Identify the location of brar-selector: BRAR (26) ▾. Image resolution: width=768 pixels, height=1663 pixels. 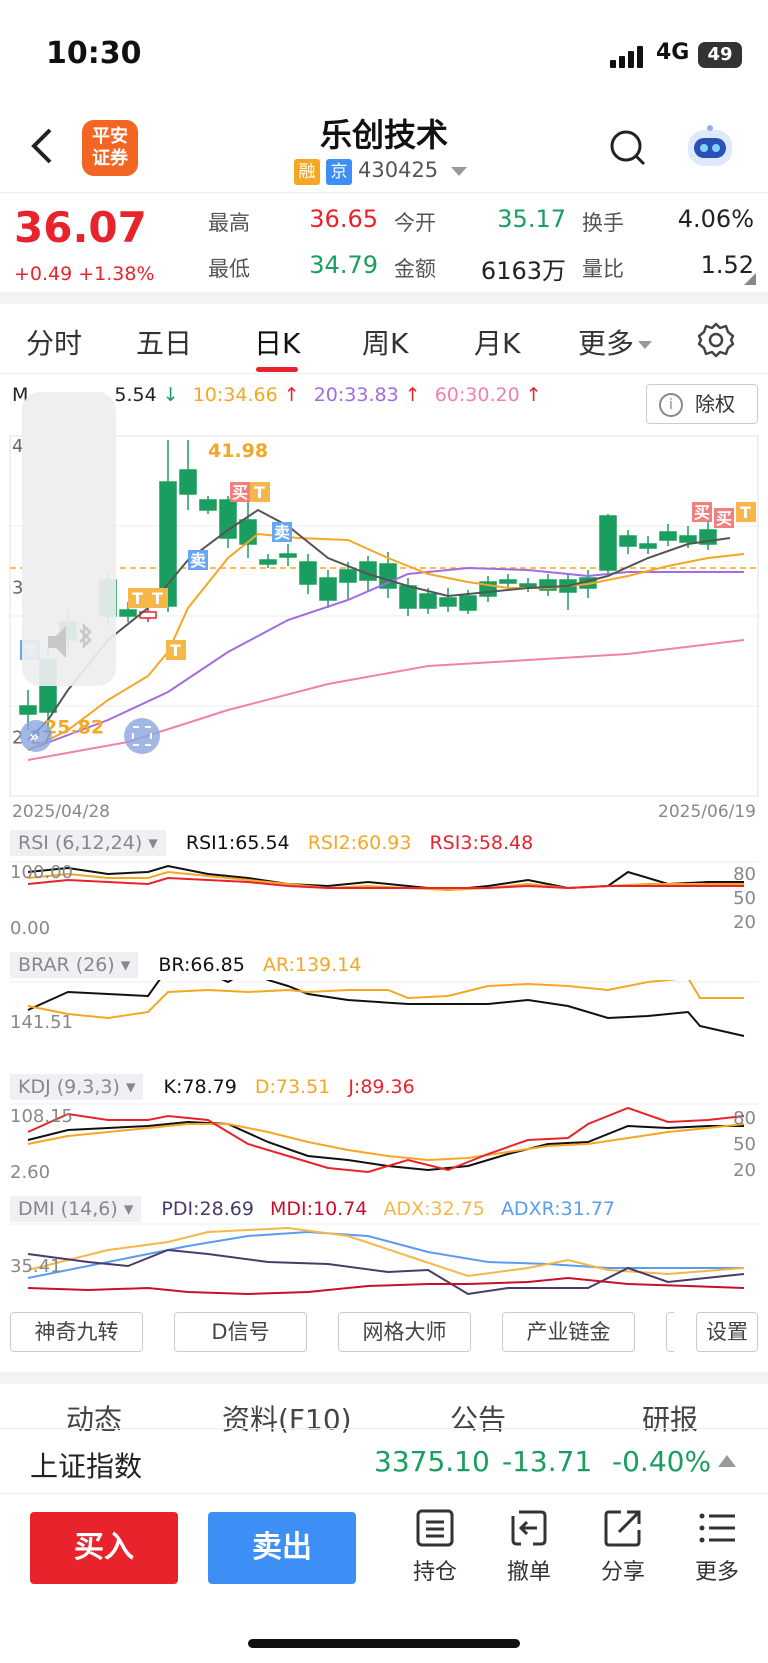
(74, 965).